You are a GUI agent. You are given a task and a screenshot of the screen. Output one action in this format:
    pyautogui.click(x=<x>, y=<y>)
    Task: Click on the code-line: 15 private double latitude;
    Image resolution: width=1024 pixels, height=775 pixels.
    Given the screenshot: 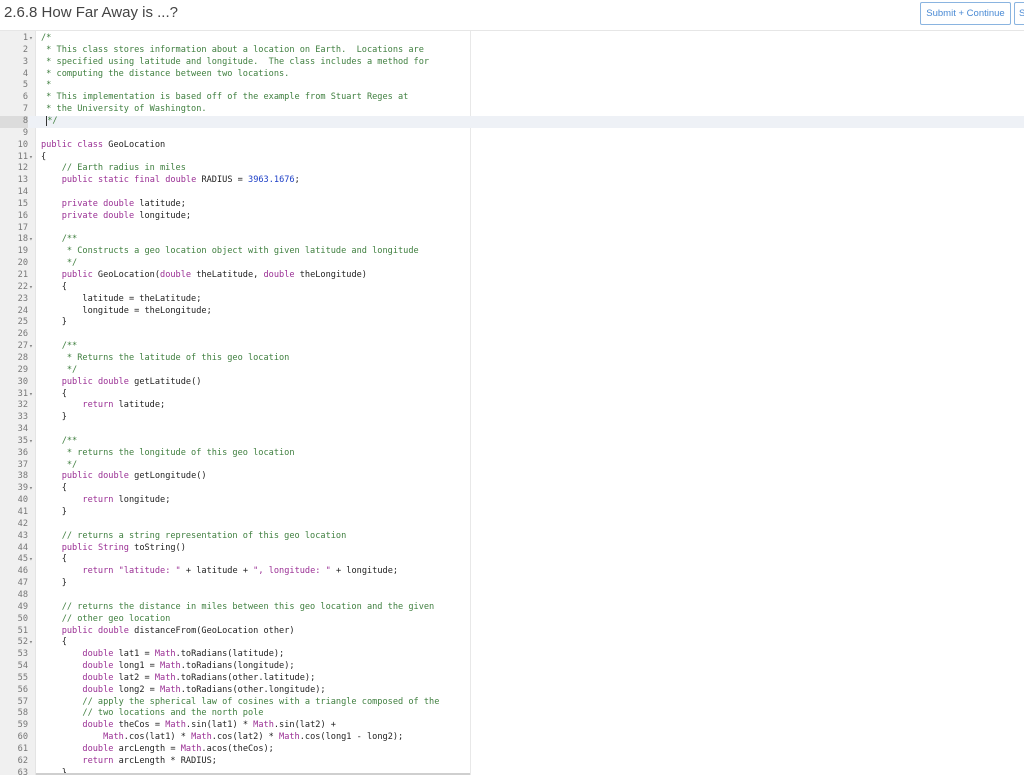 What is the action you would take?
    pyautogui.click(x=512, y=205)
    